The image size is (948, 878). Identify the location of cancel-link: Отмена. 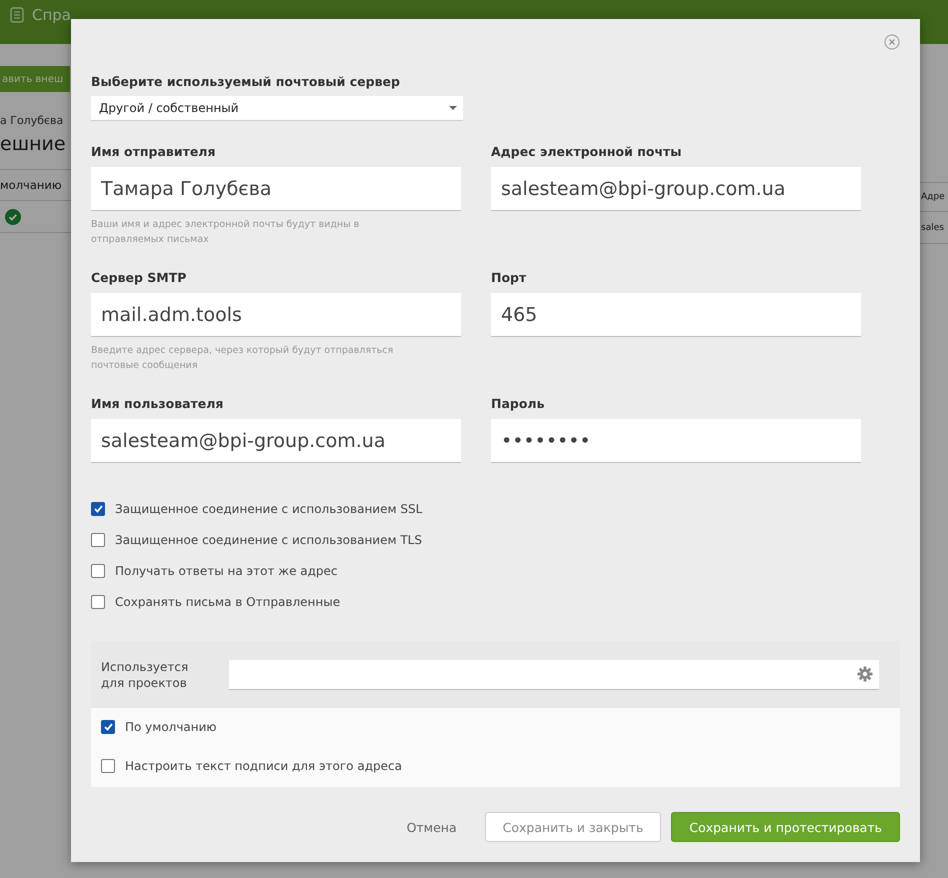
(431, 827).